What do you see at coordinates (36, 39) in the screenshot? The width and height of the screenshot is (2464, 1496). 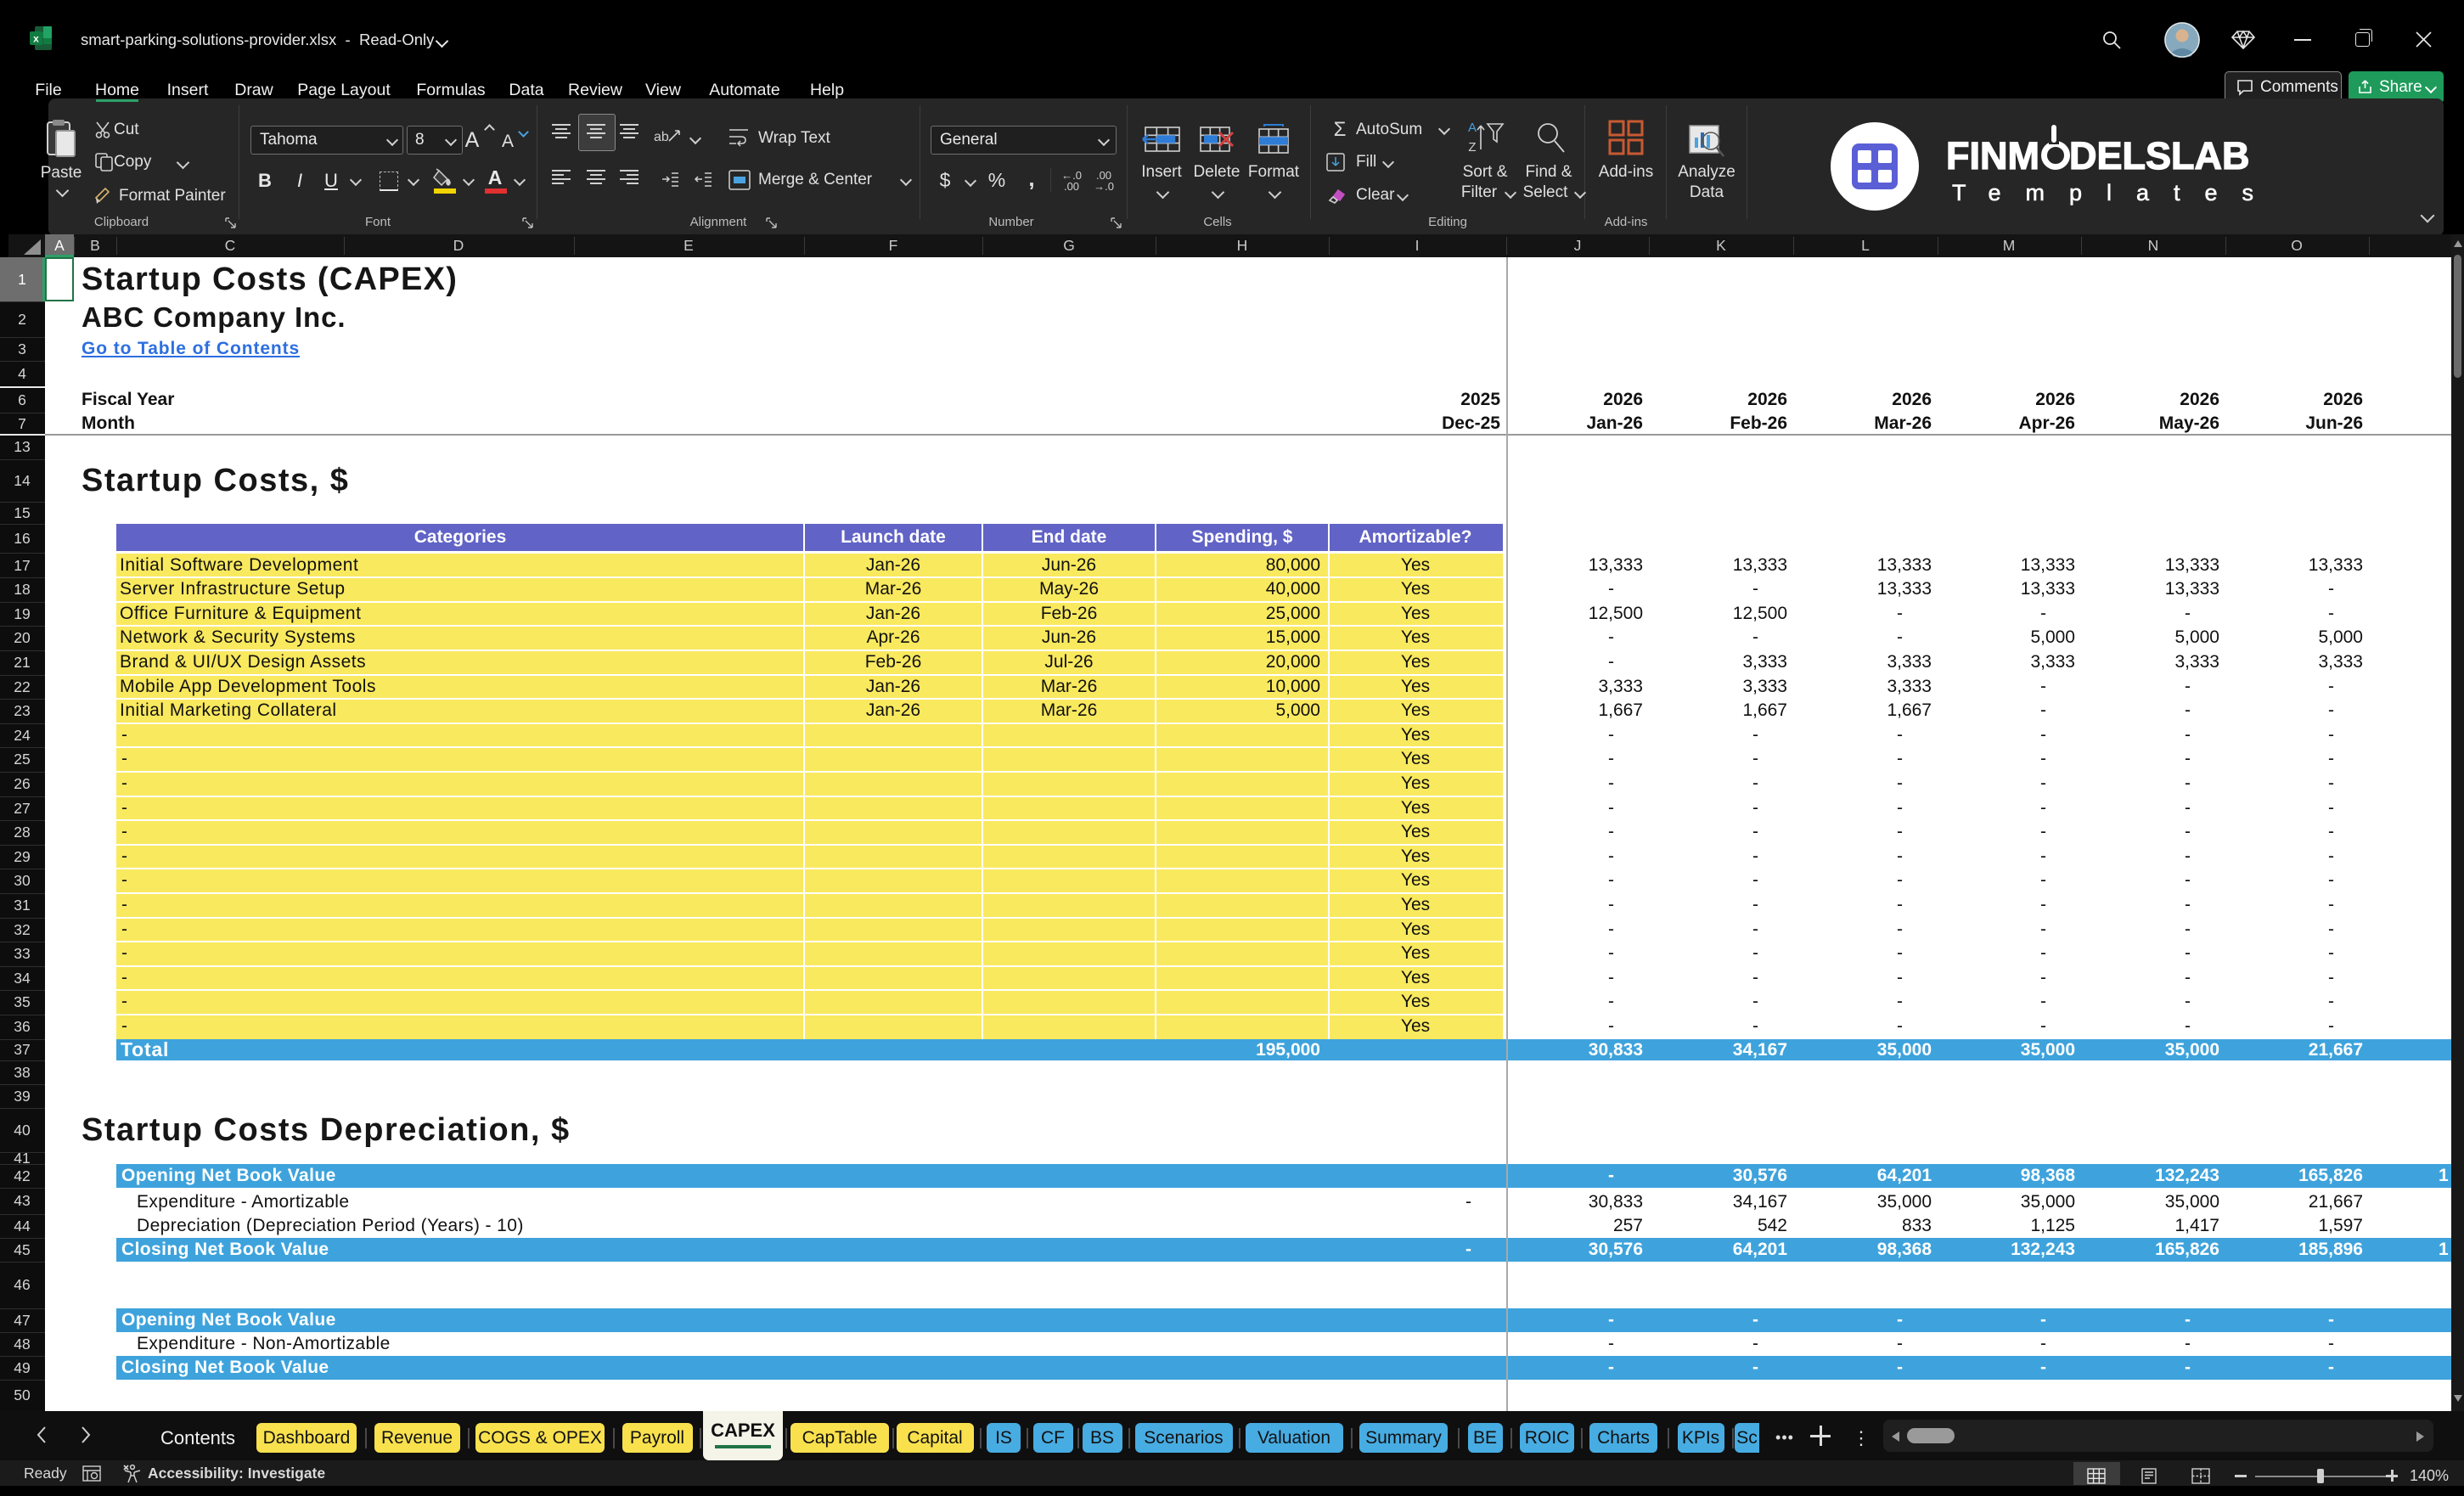 I see `svg-text: x` at bounding box center [36, 39].